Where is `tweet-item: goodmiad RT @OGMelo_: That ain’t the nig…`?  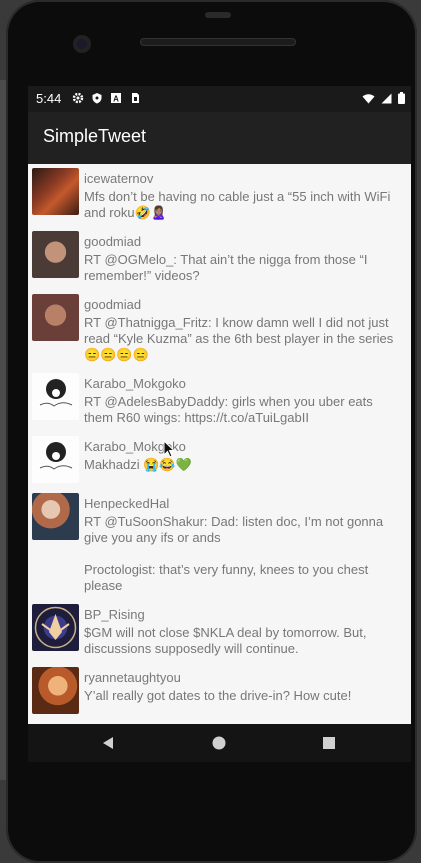
tweet-item: goodmiad RT @OGMelo_: That ain’t the nig… is located at coordinates (219, 258).